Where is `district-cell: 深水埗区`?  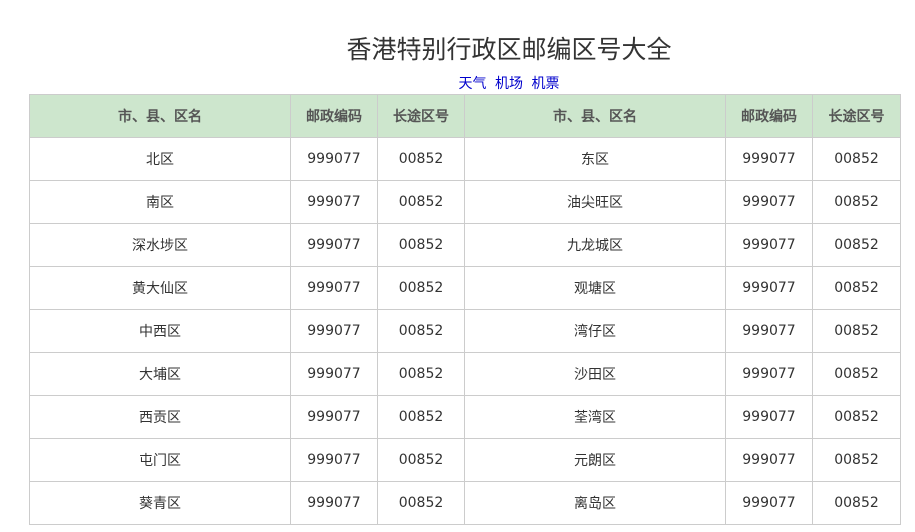 district-cell: 深水埗区 is located at coordinates (160, 245).